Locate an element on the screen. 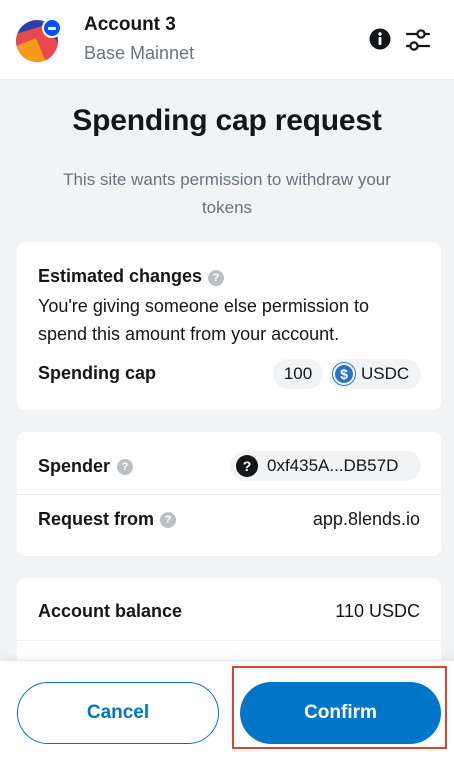 This screenshot has height=764, width=454. token-pill: $ USDC is located at coordinates (375, 374).